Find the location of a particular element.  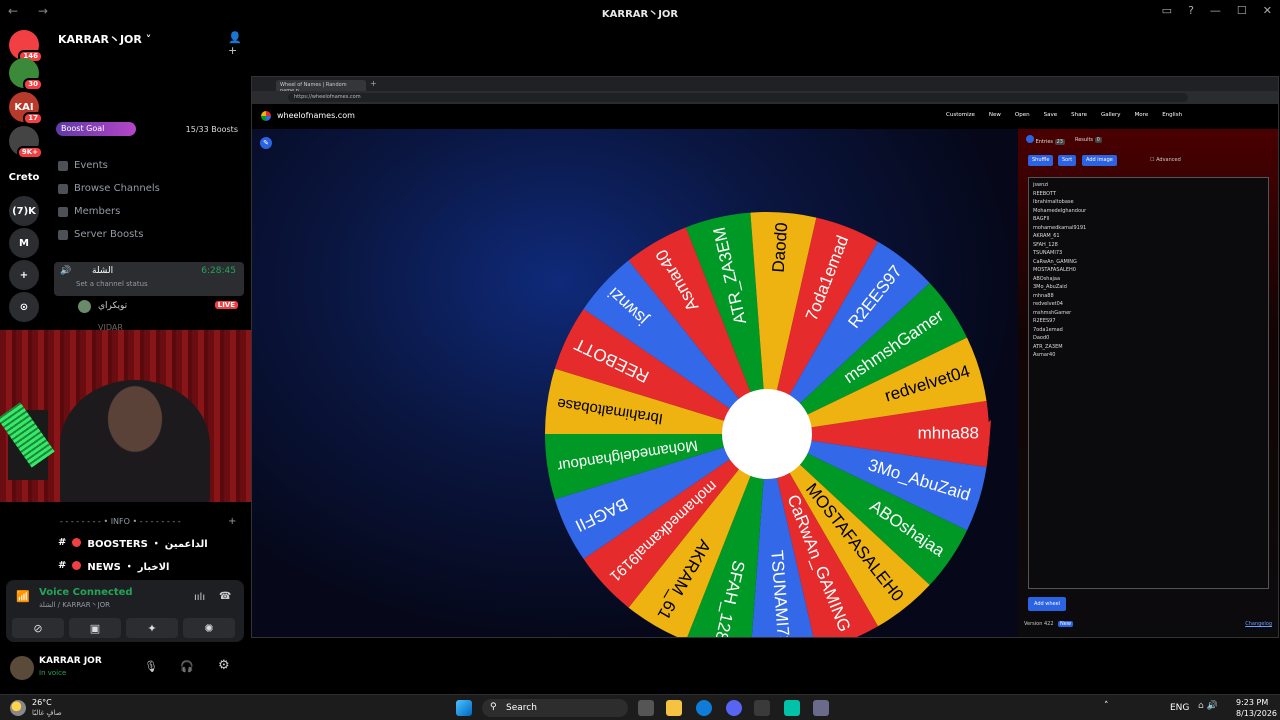

weather-desc: صافٍ غالبًا is located at coordinates (47, 713).